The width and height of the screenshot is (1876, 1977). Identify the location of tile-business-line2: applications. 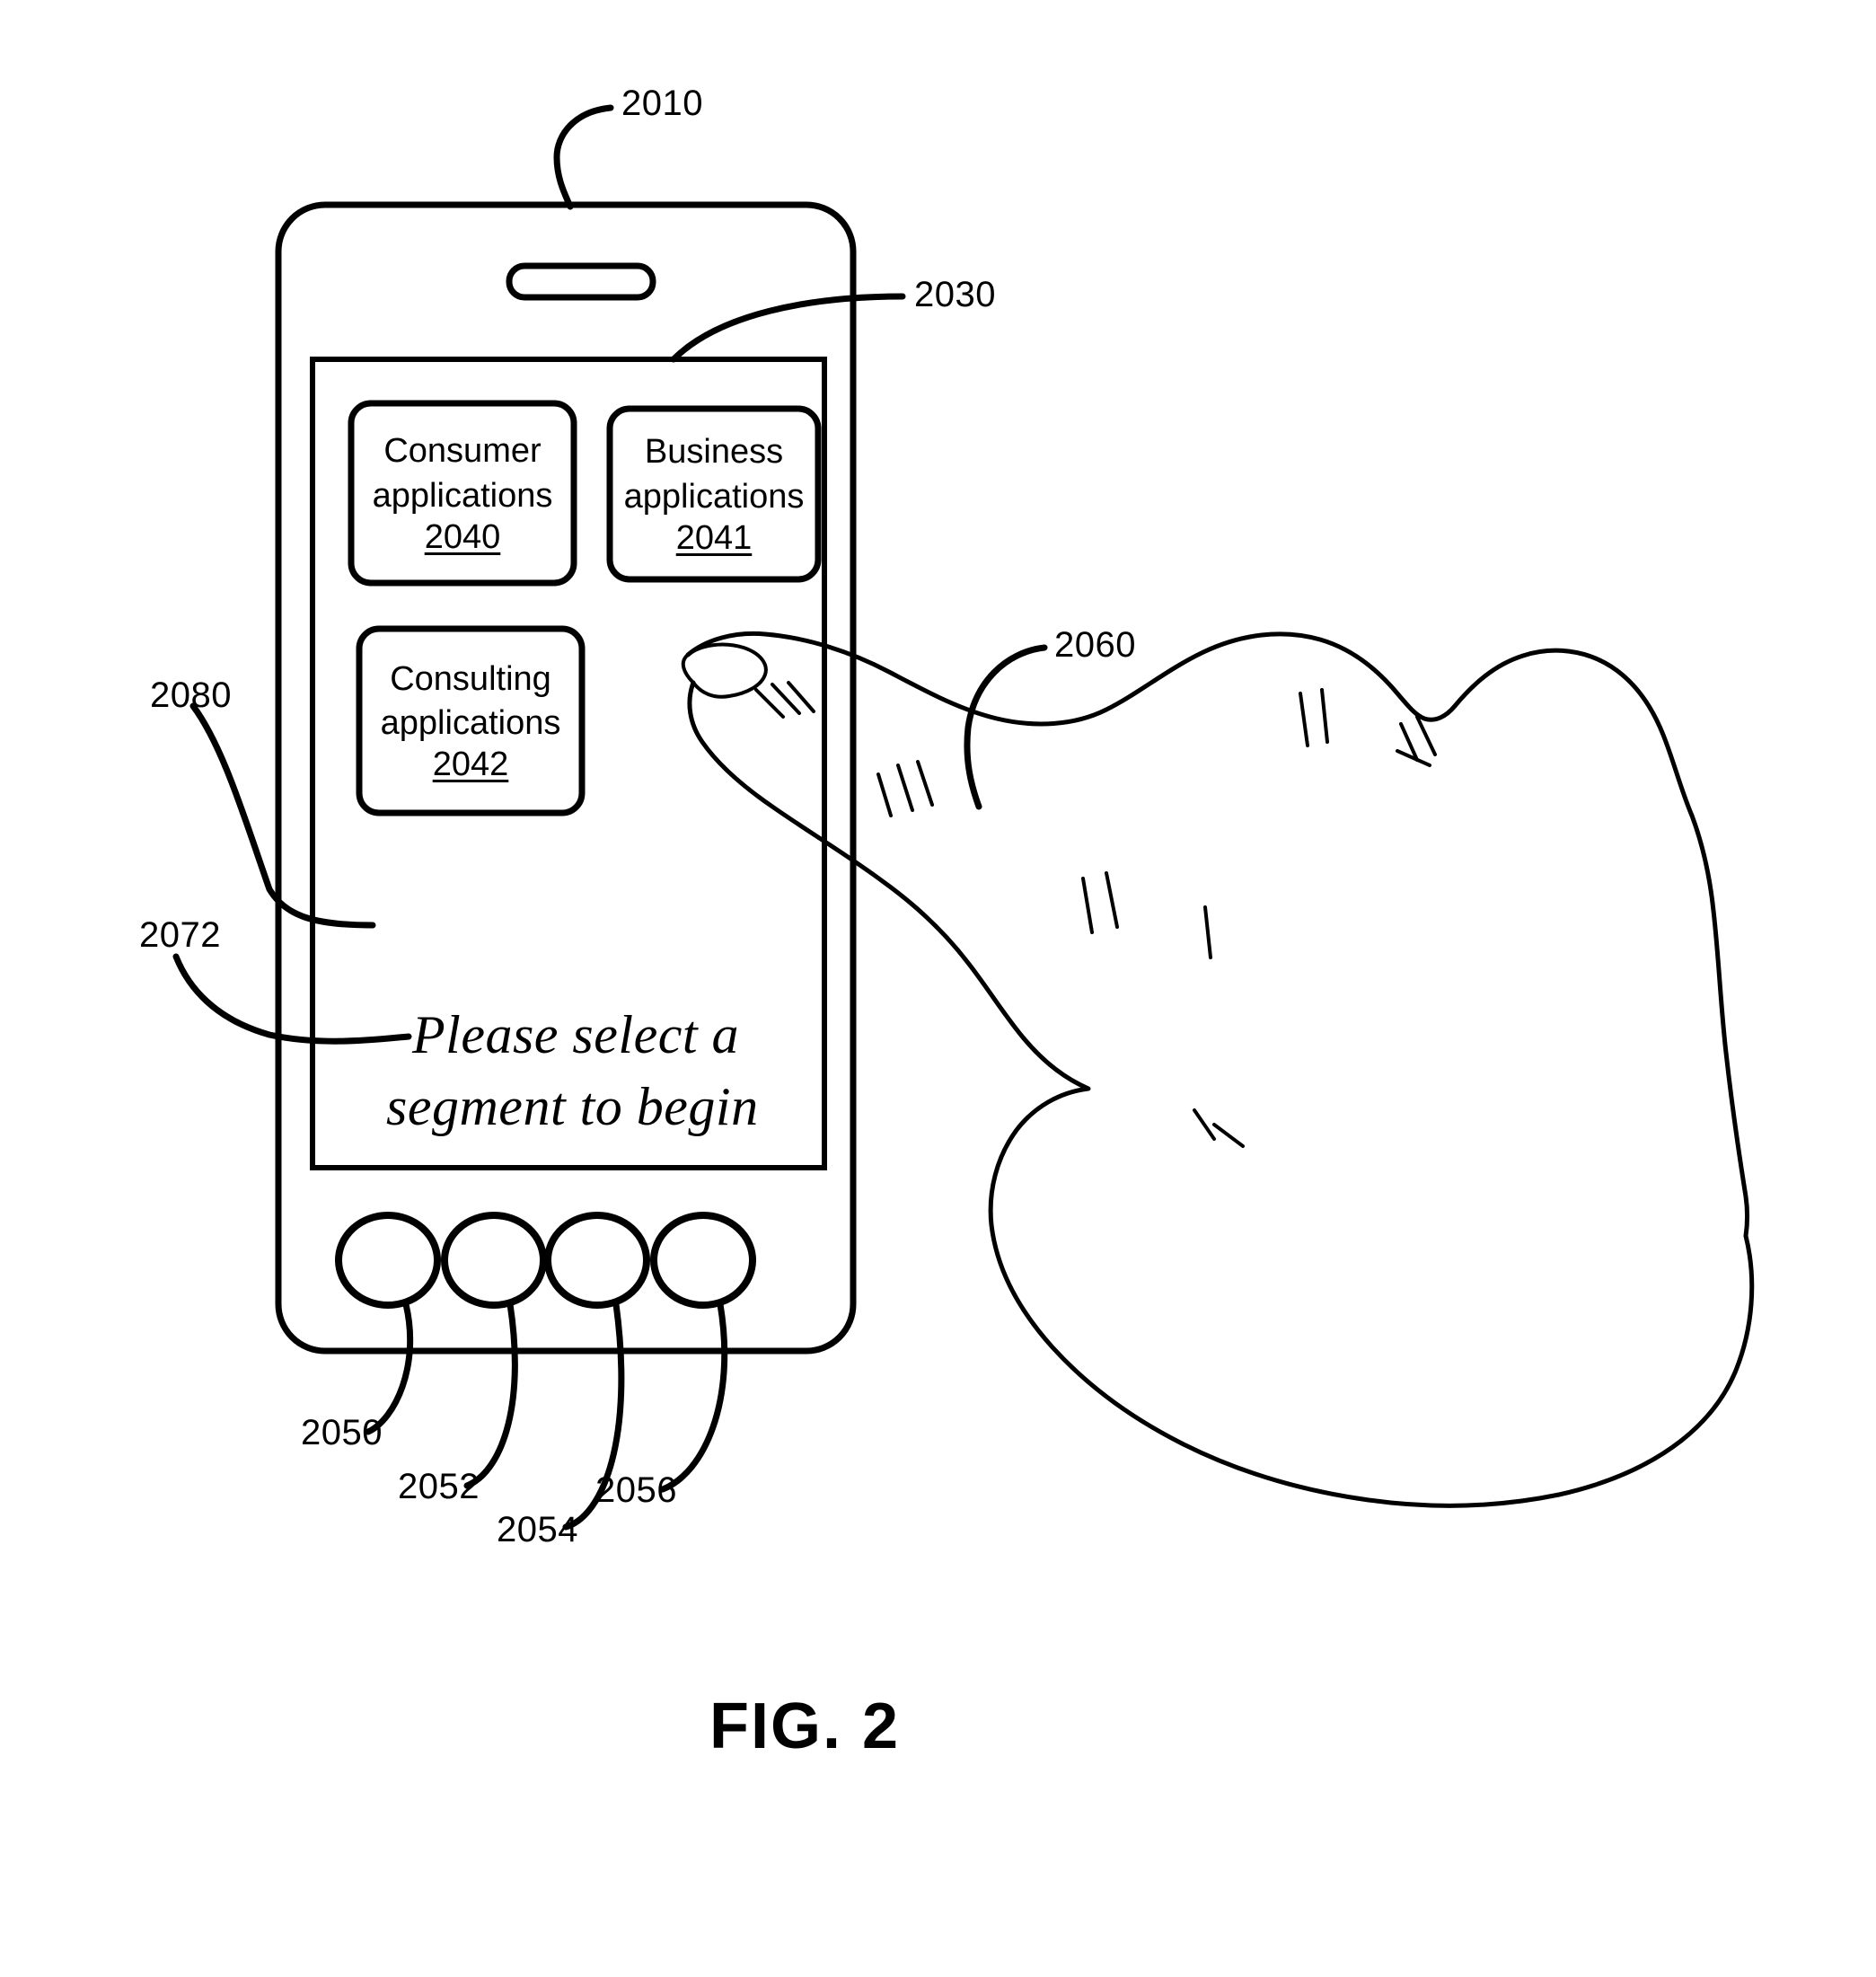
(714, 496).